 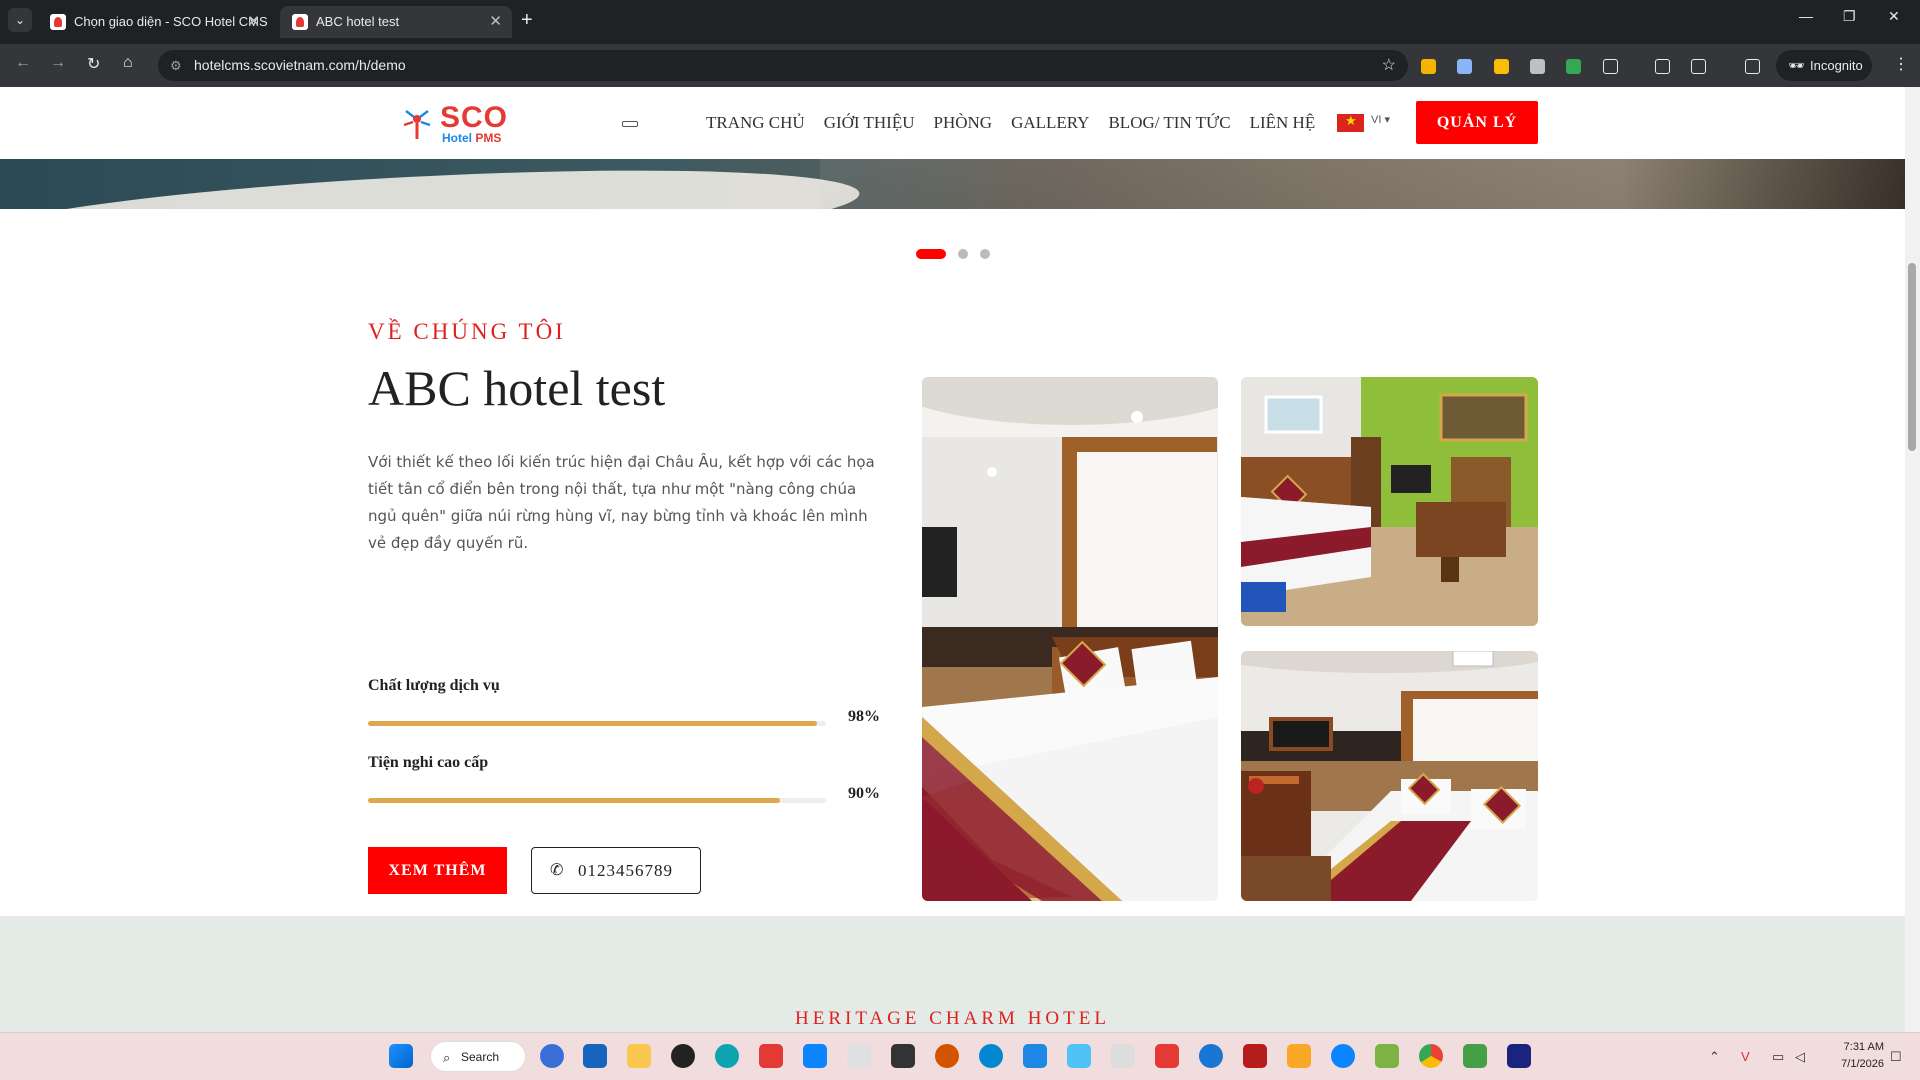 What do you see at coordinates (1610, 66) in the screenshot?
I see `extensions-puzzle-icon` at bounding box center [1610, 66].